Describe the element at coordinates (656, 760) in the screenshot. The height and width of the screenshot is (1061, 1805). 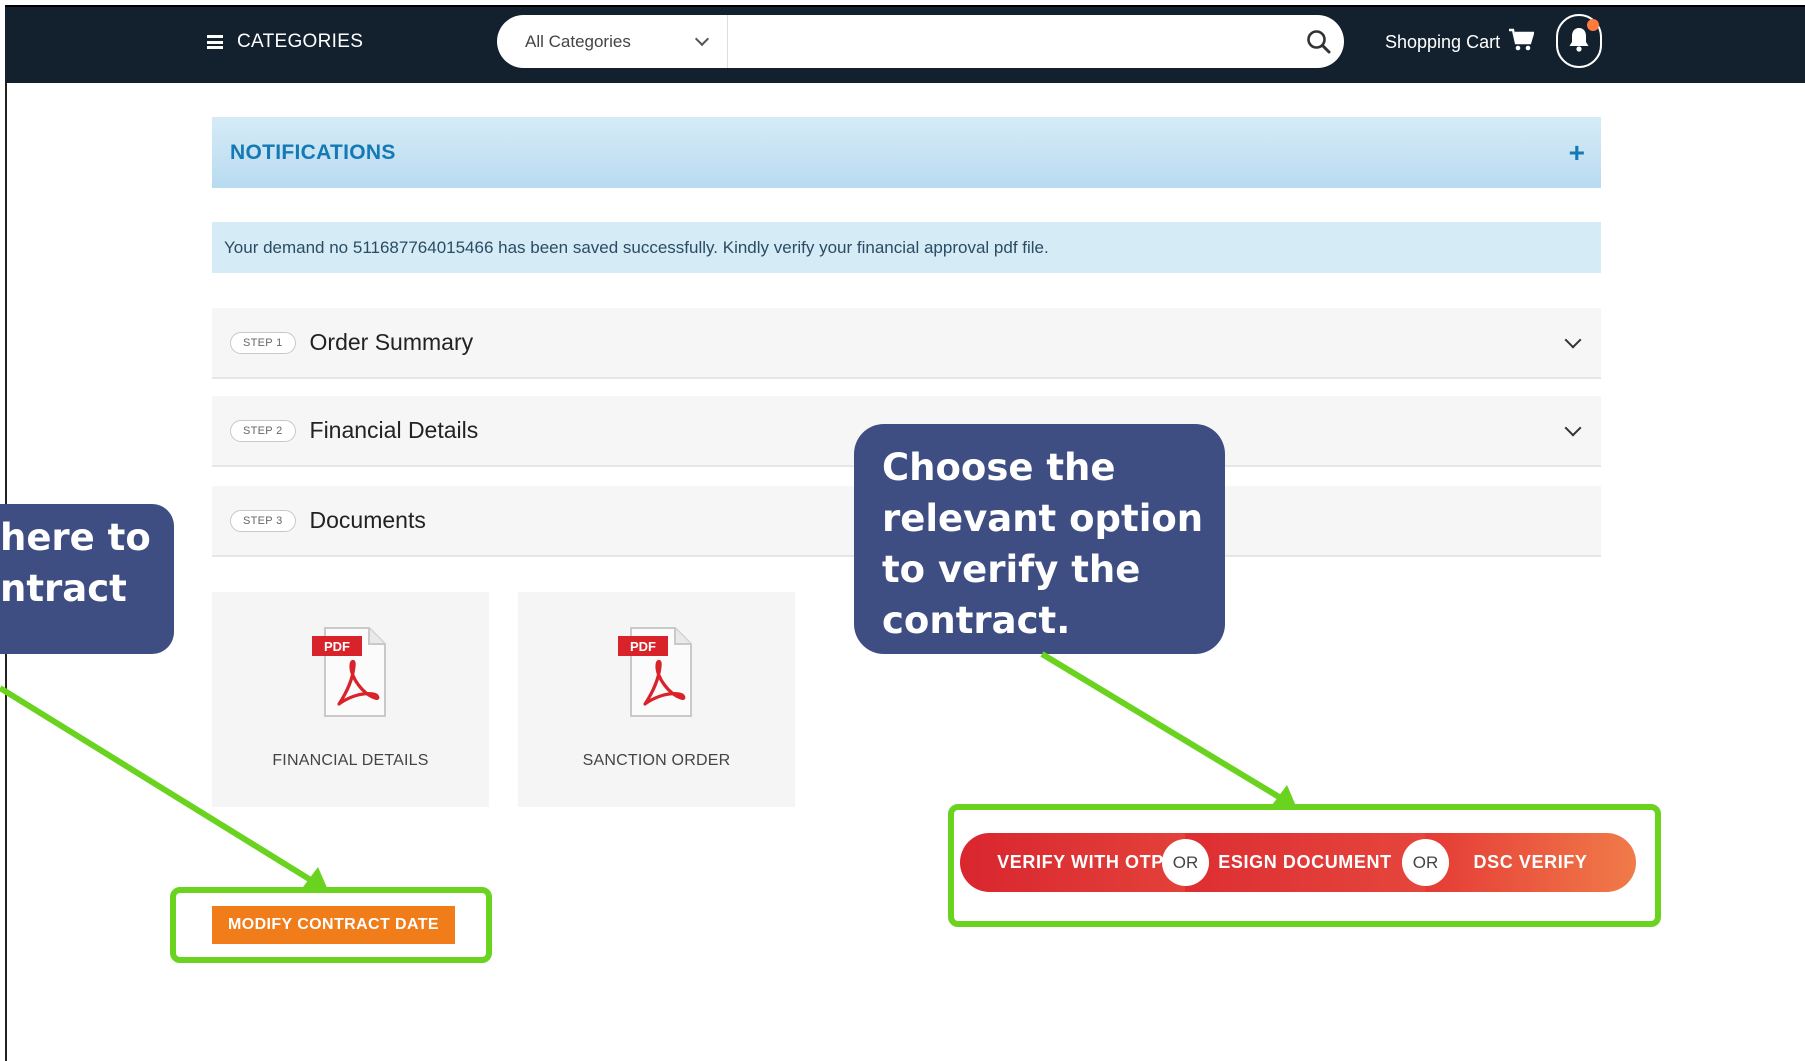
I see `document-label: SANCTION ORDER` at that location.